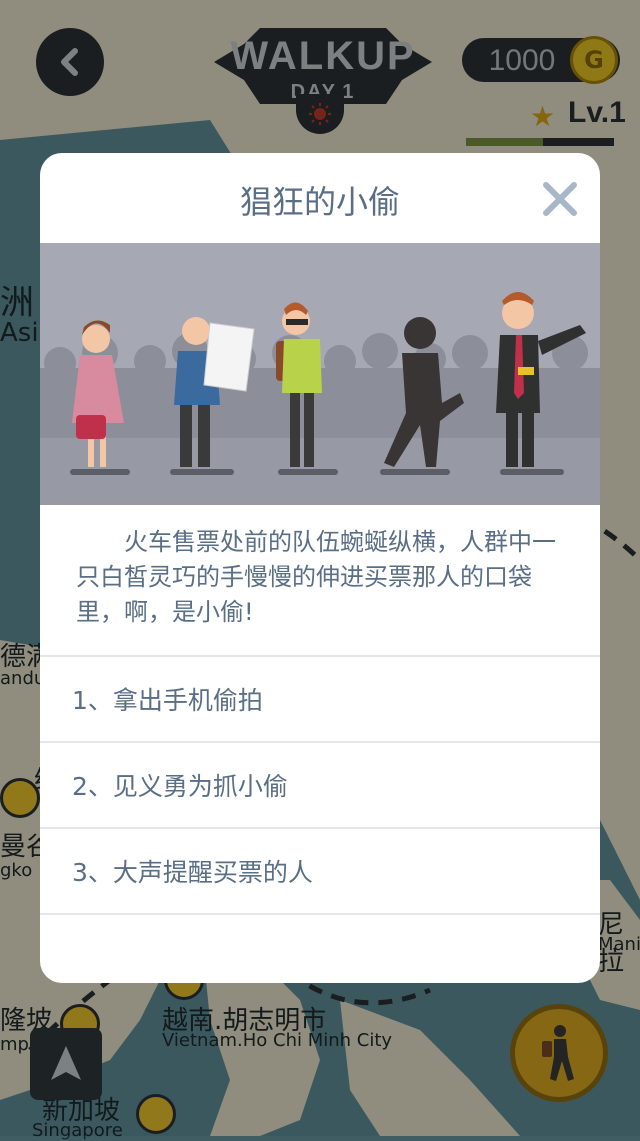 The width and height of the screenshot is (640, 1141). What do you see at coordinates (320, 699) in the screenshot?
I see `option-1-button: 1、拿出手机偷拍` at bounding box center [320, 699].